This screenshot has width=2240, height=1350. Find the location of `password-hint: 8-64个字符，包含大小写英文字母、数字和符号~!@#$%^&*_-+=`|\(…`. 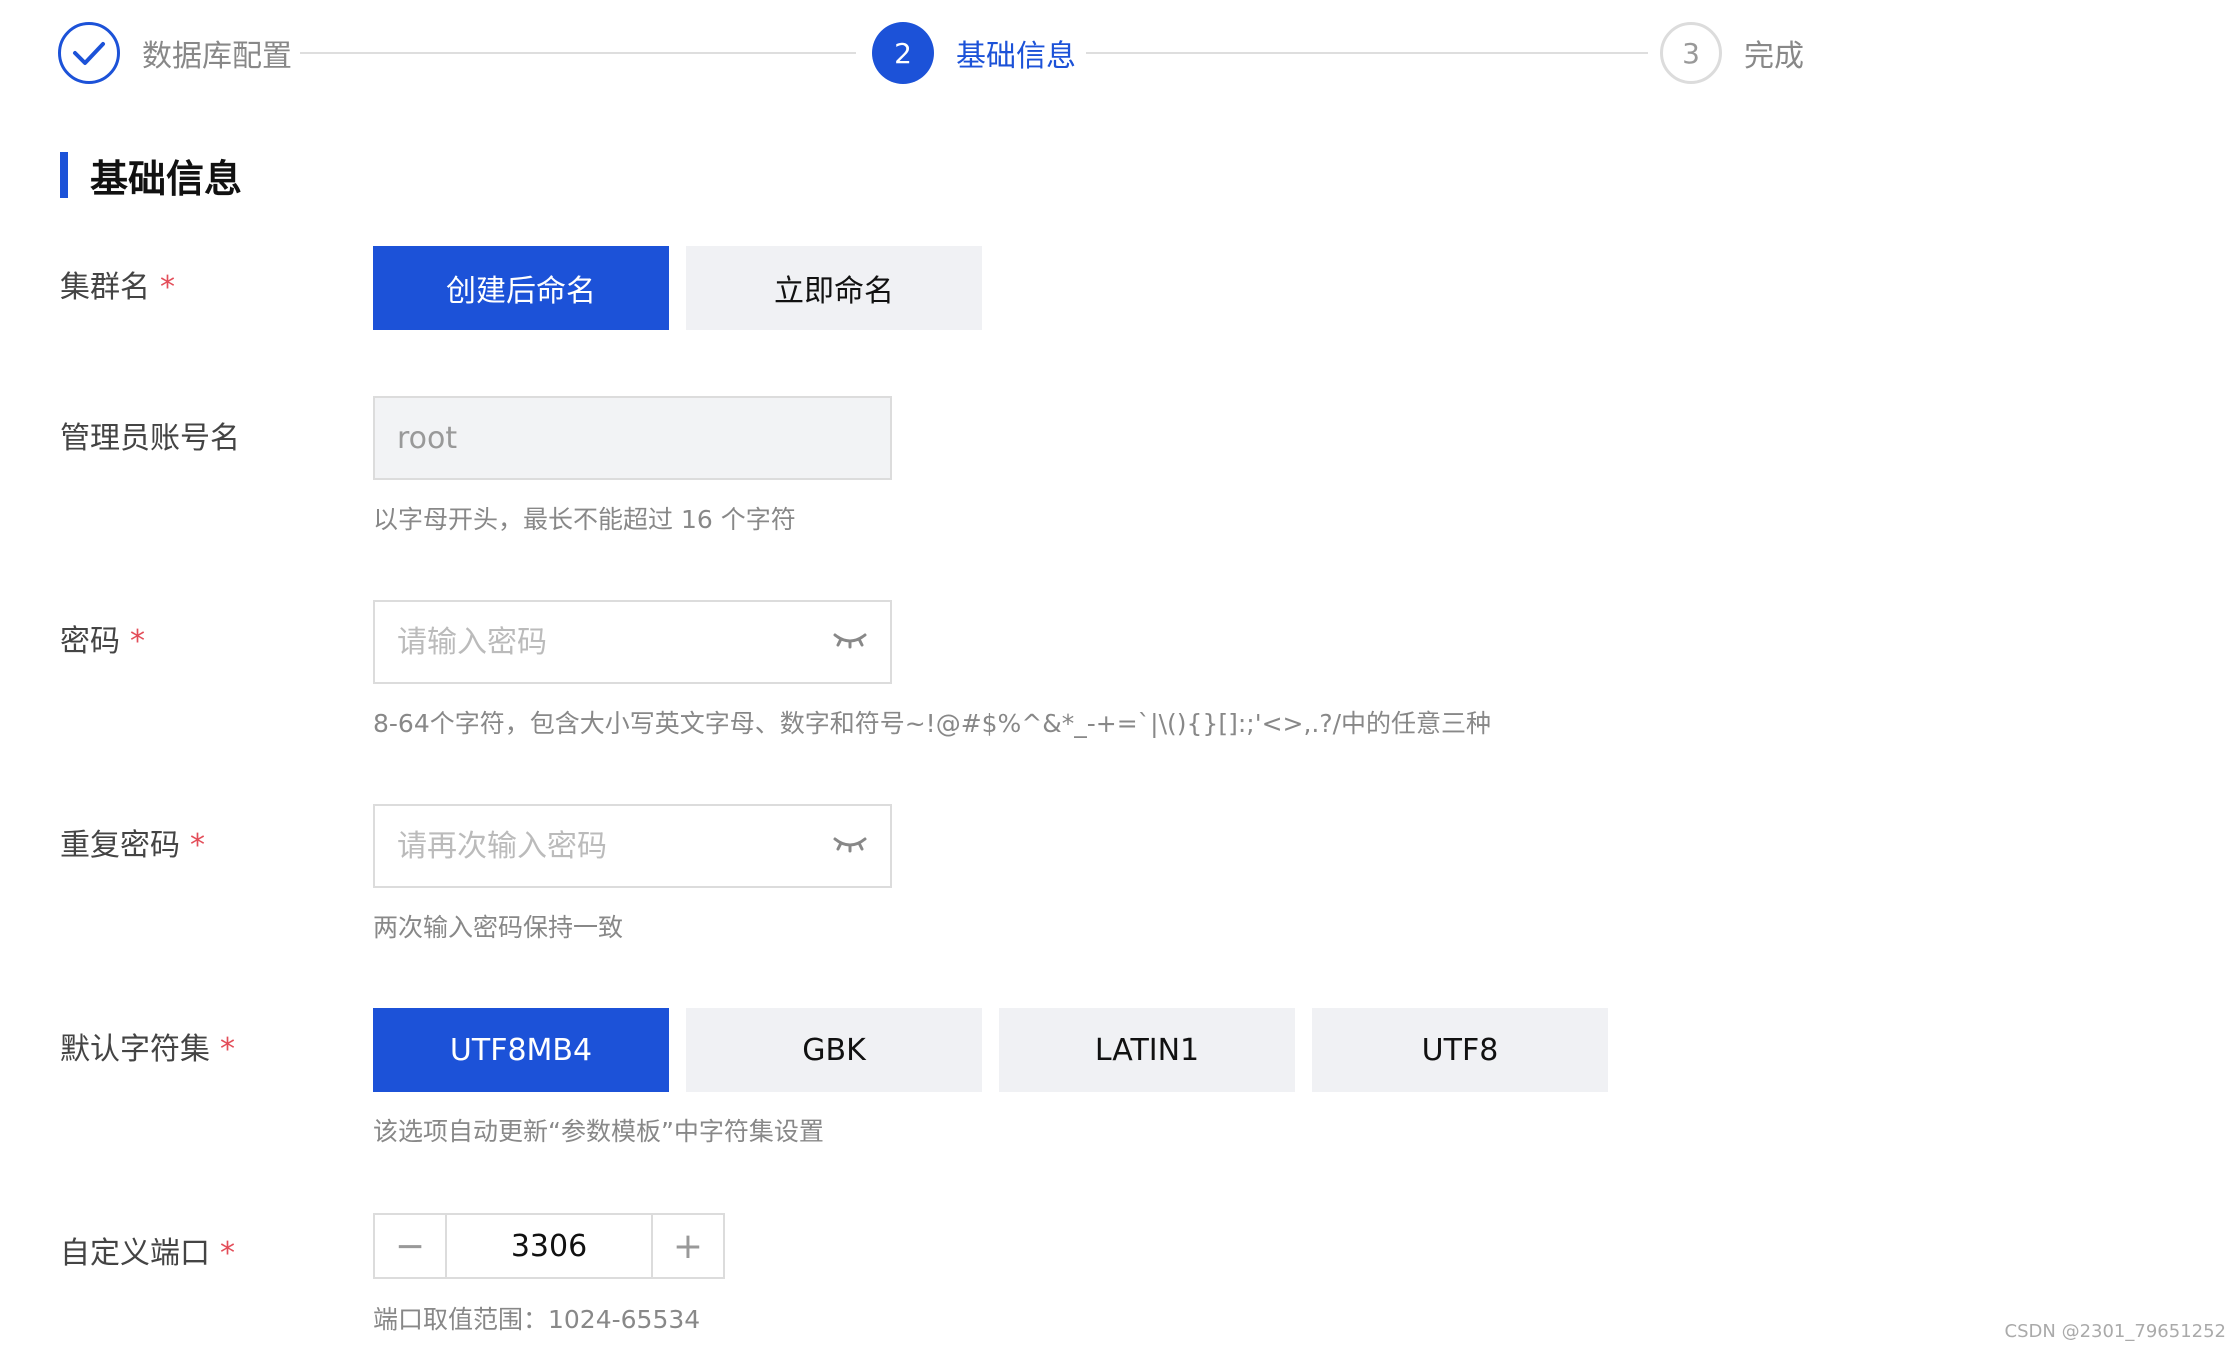

password-hint: 8-64个字符，包含大小写英文字母、数字和符号~!@#$%^&*_-+=`|\(… is located at coordinates (932, 723).